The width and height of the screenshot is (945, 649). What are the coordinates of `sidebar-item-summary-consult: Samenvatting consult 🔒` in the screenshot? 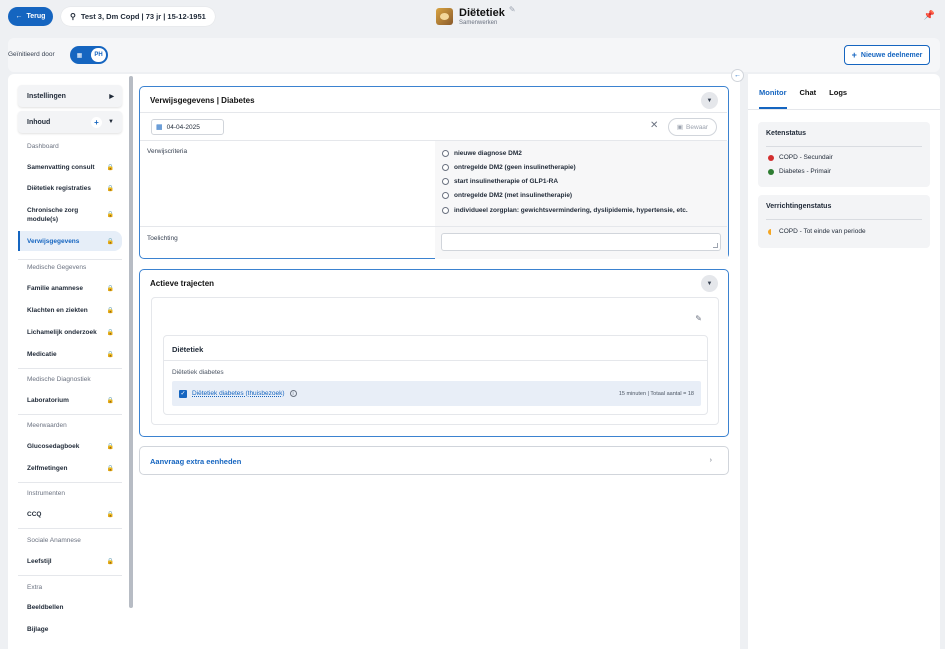 It's located at (70, 167).